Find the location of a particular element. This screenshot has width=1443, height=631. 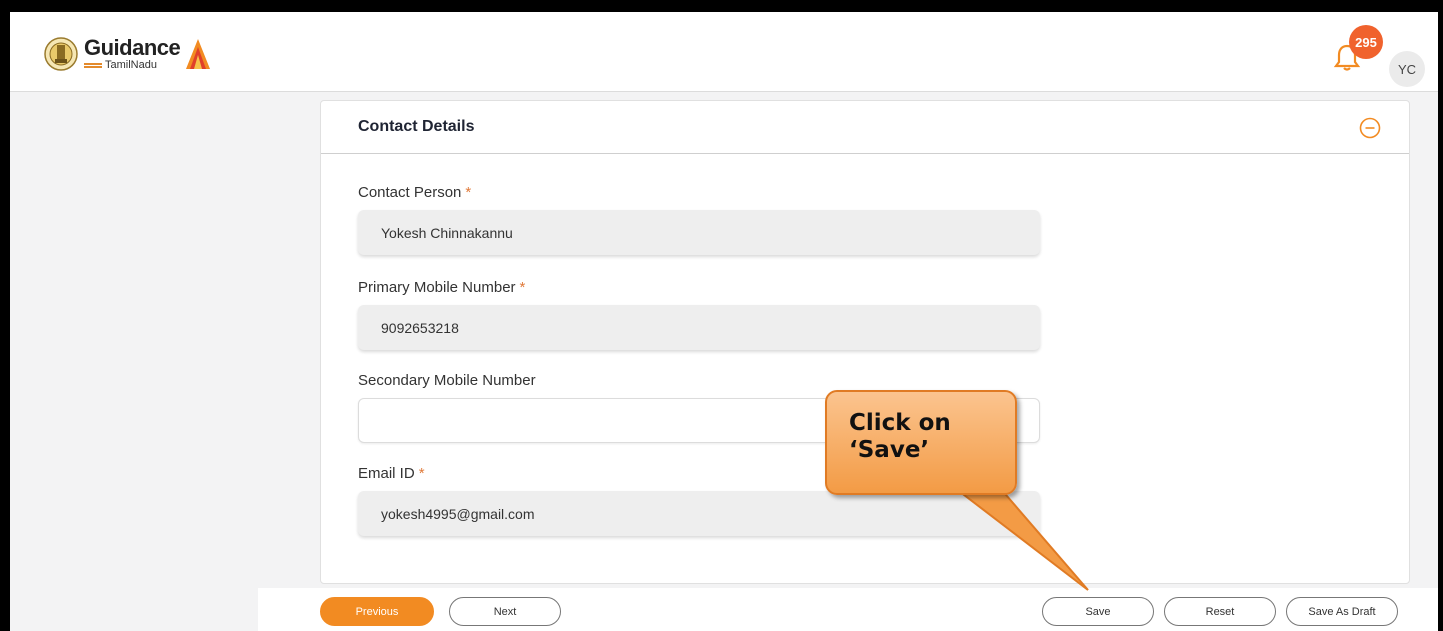

save-button: Save is located at coordinates (1098, 611).